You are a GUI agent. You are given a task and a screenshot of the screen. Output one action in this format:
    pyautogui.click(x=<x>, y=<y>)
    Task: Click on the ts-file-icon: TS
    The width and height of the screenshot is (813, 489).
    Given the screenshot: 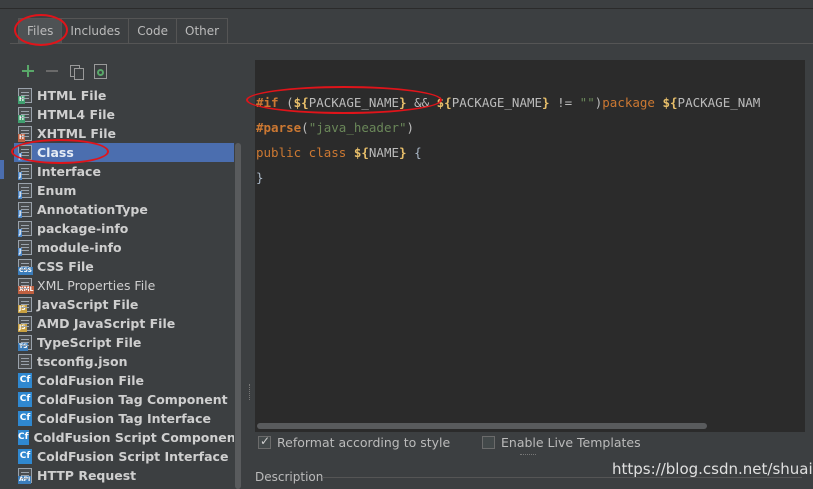 What is the action you would take?
    pyautogui.click(x=25, y=343)
    